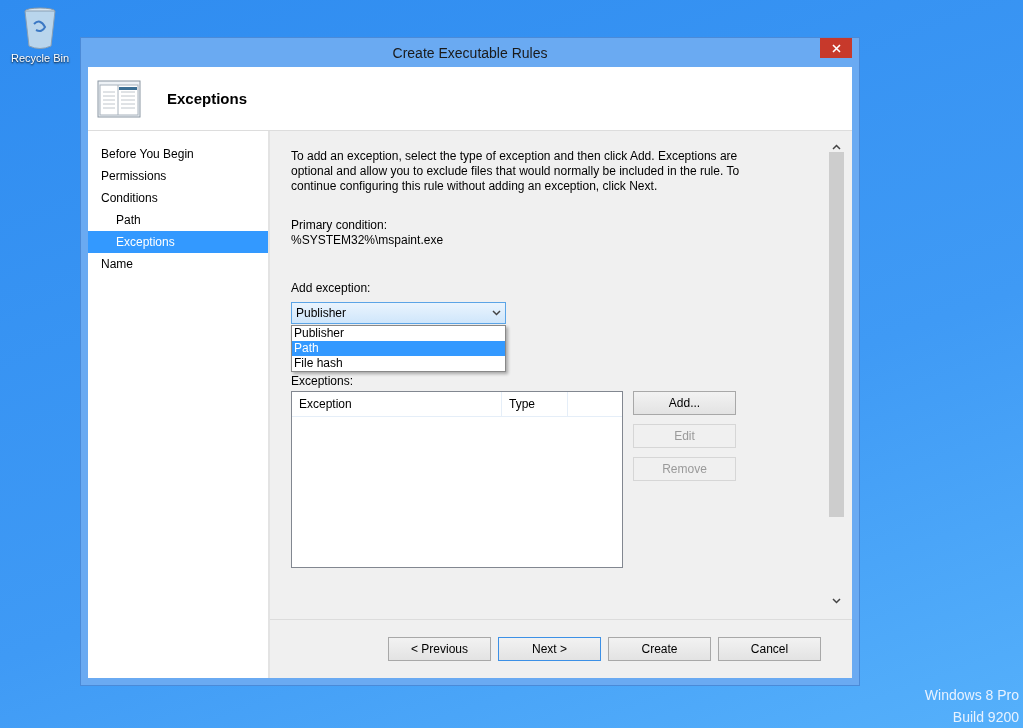 Image resolution: width=1023 pixels, height=728 pixels. What do you see at coordinates (119, 98) in the screenshot?
I see `window-panes-icon` at bounding box center [119, 98].